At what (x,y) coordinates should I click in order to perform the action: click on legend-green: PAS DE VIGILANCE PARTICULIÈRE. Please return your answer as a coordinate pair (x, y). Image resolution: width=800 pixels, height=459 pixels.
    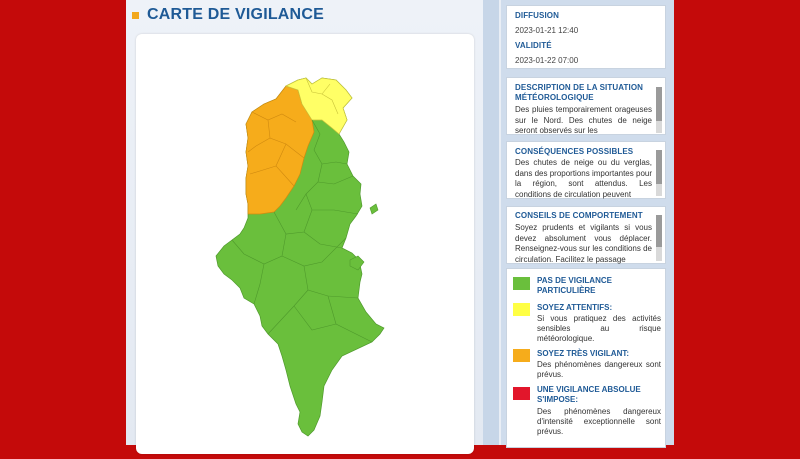
    Looking at the image, I should click on (588, 288).